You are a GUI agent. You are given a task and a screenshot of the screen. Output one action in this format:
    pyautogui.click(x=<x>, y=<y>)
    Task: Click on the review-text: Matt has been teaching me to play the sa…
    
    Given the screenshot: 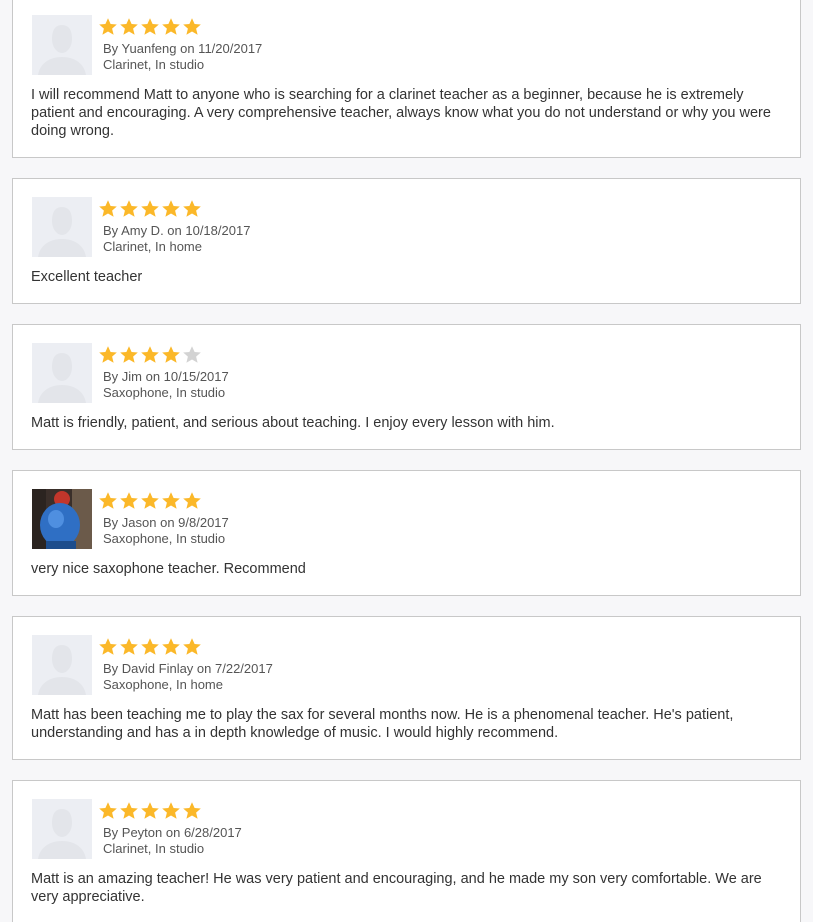 What is the action you would take?
    pyautogui.click(x=382, y=724)
    